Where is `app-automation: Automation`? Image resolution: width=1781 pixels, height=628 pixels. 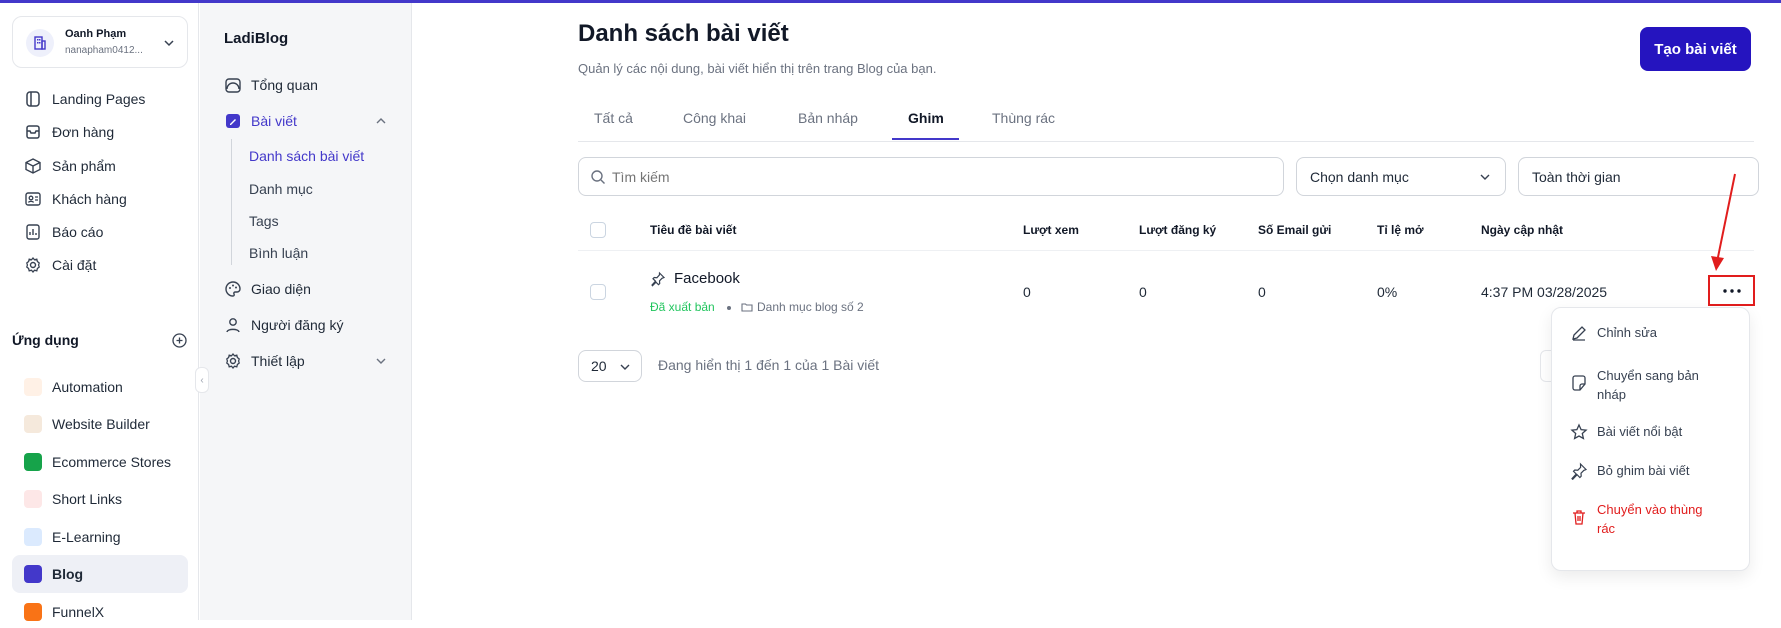
app-automation: Automation is located at coordinates (100, 387).